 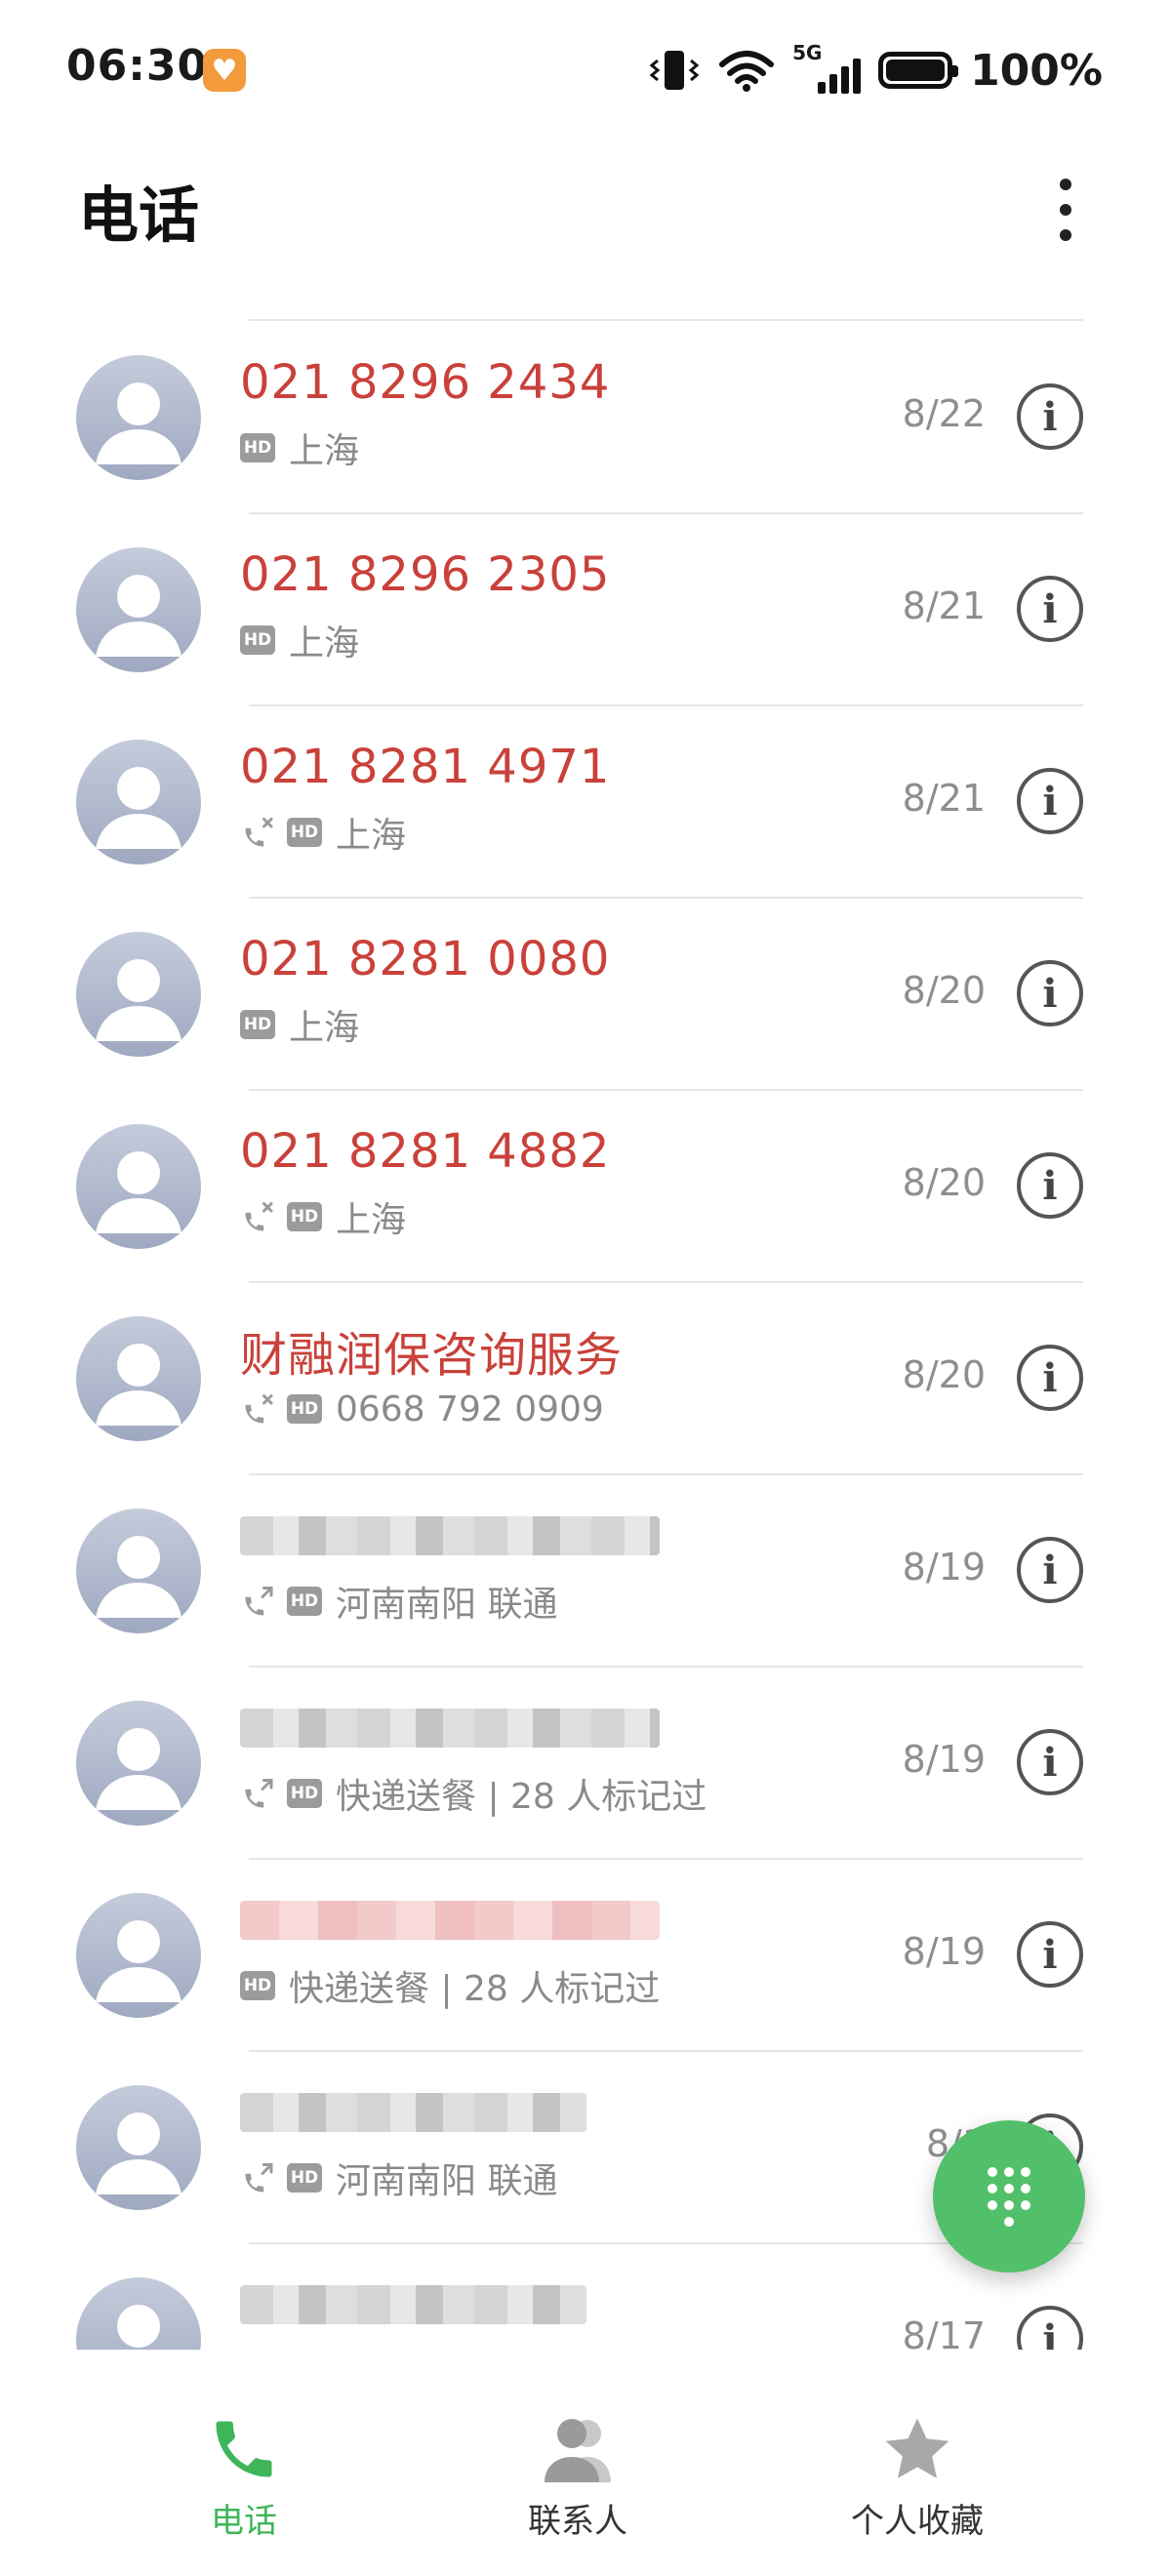 I want to click on vibrate-icon, so click(x=674, y=70).